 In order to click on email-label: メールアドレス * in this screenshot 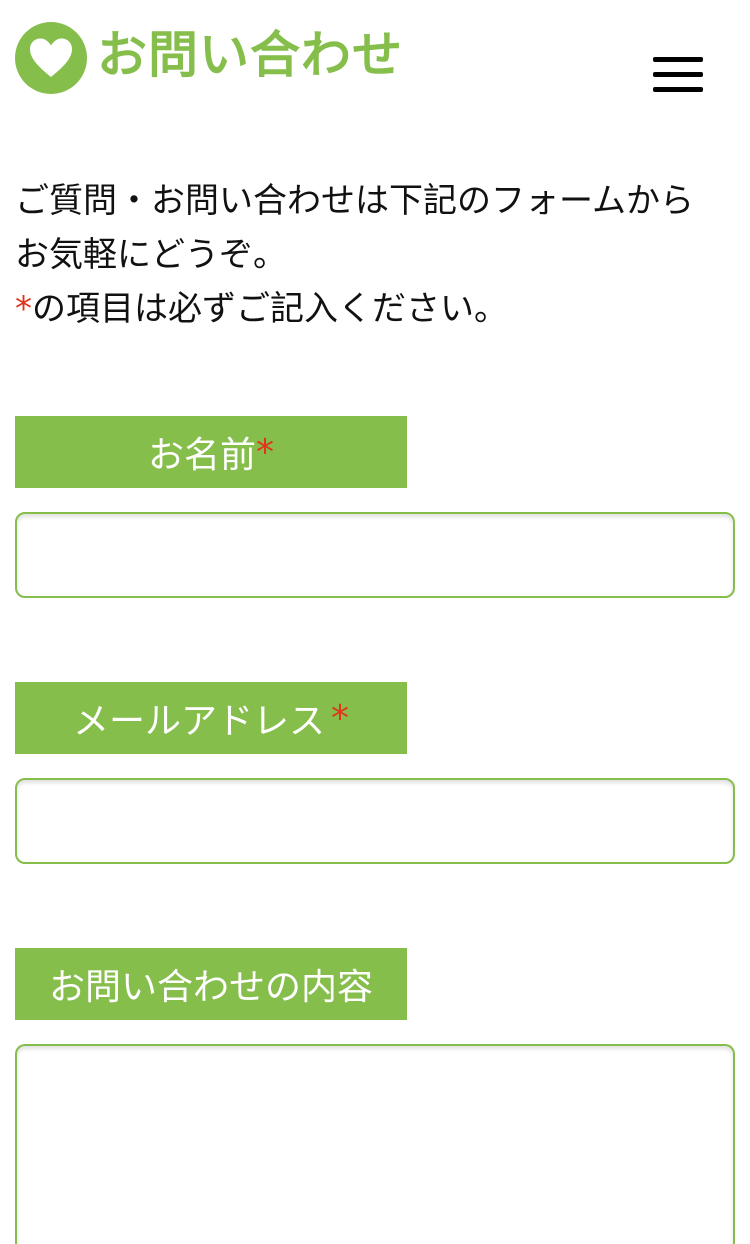, I will do `click(211, 718)`.